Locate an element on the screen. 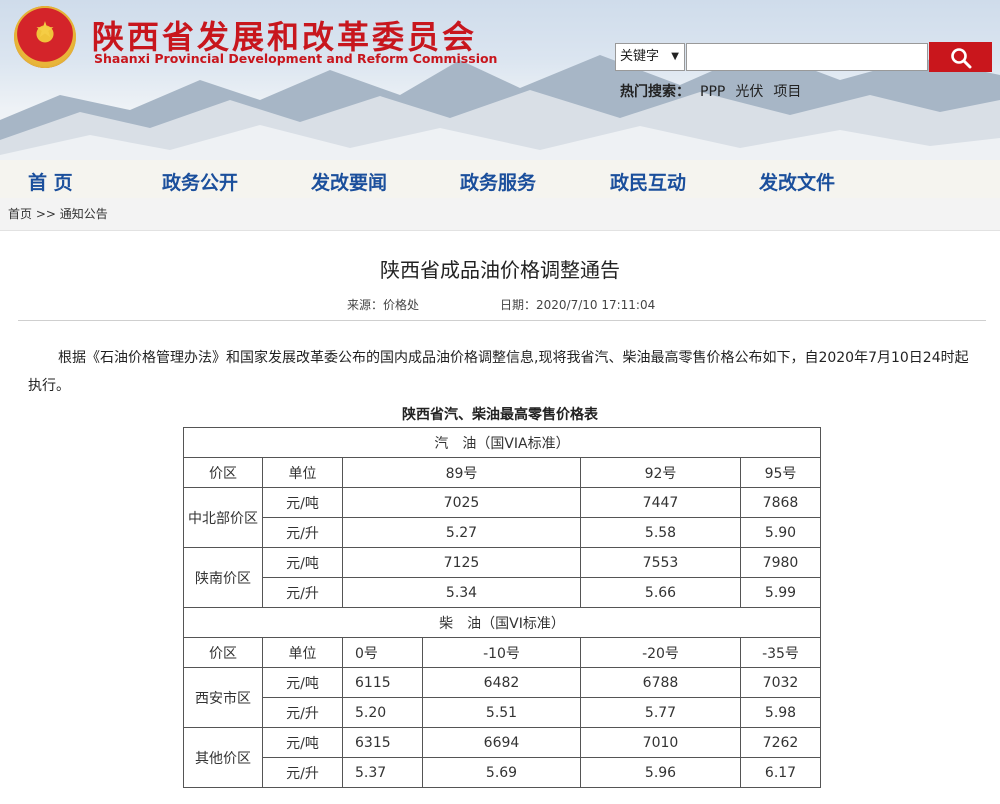 This screenshot has height=804, width=1000. price-cell: 5.37 is located at coordinates (382, 772).